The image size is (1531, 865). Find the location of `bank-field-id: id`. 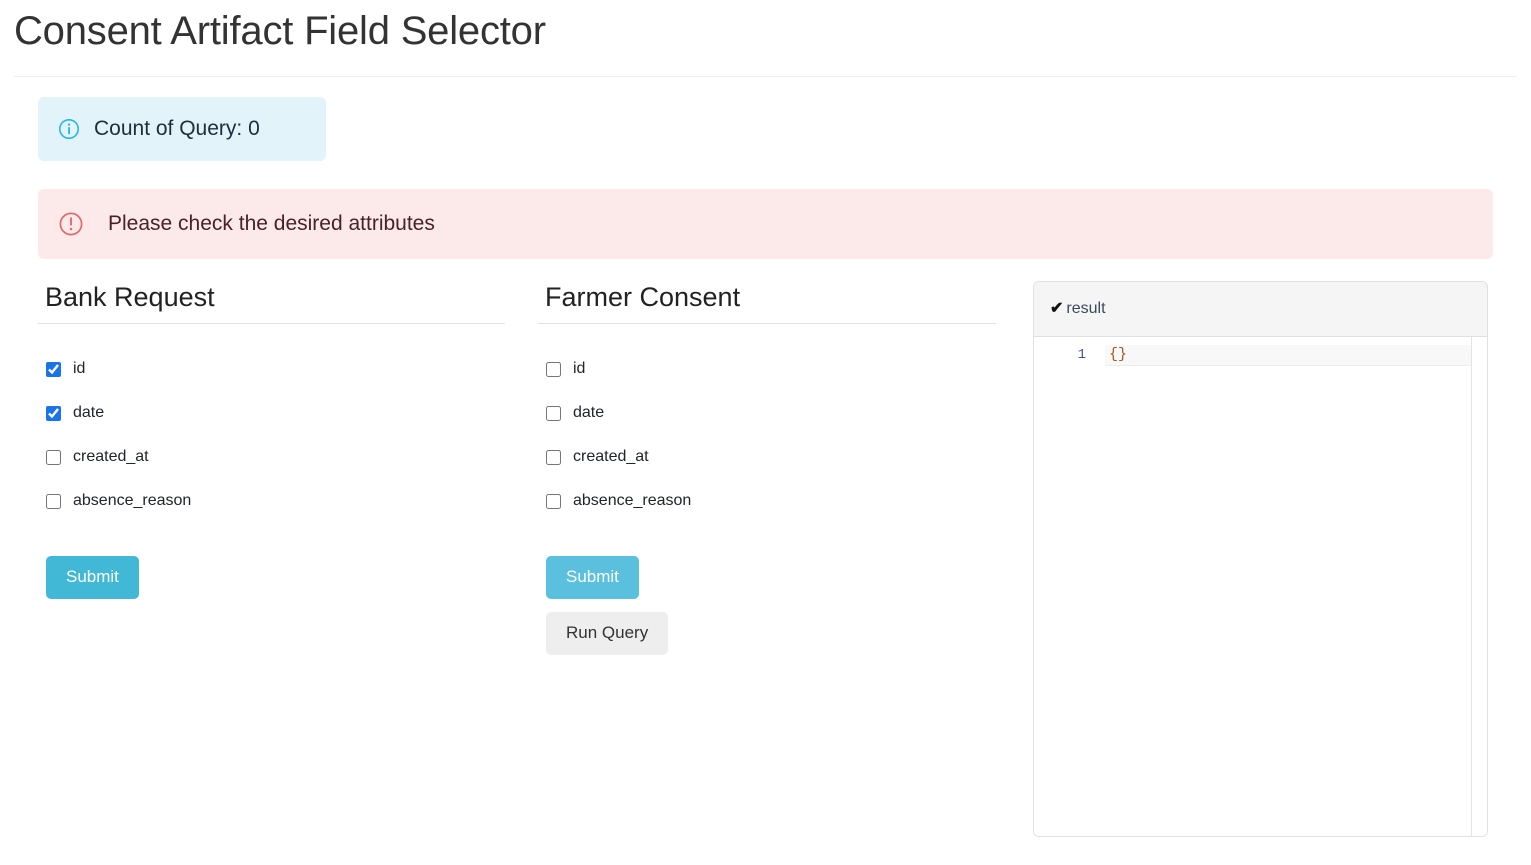

bank-field-id: id is located at coordinates (275, 369).